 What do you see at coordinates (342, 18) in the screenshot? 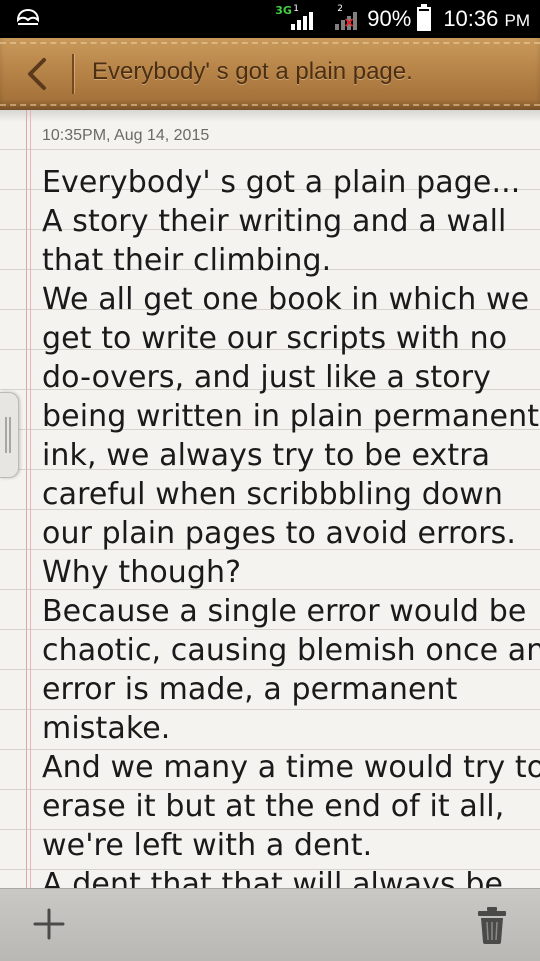
I see `signal-sim2-icon: 2 ×` at bounding box center [342, 18].